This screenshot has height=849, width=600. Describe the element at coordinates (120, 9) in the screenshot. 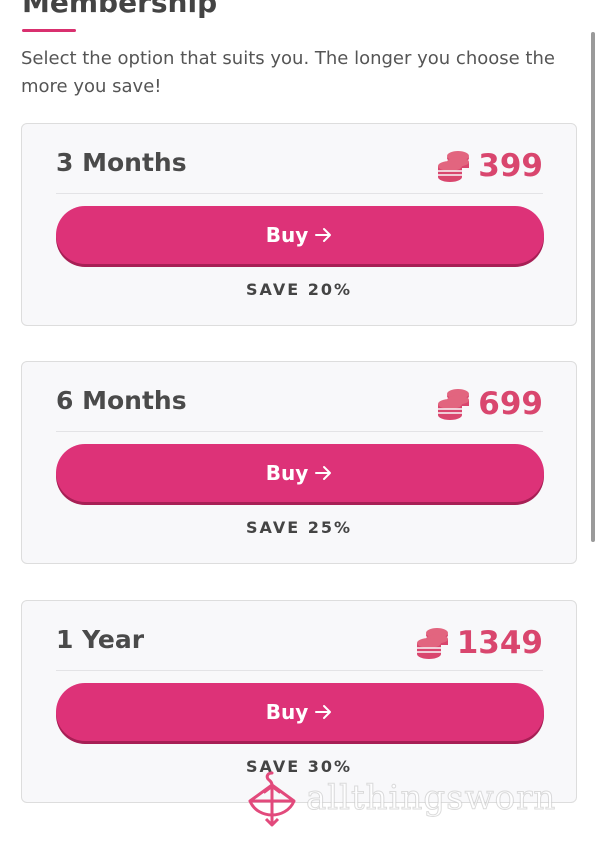

I see `page-title: Membership` at that location.